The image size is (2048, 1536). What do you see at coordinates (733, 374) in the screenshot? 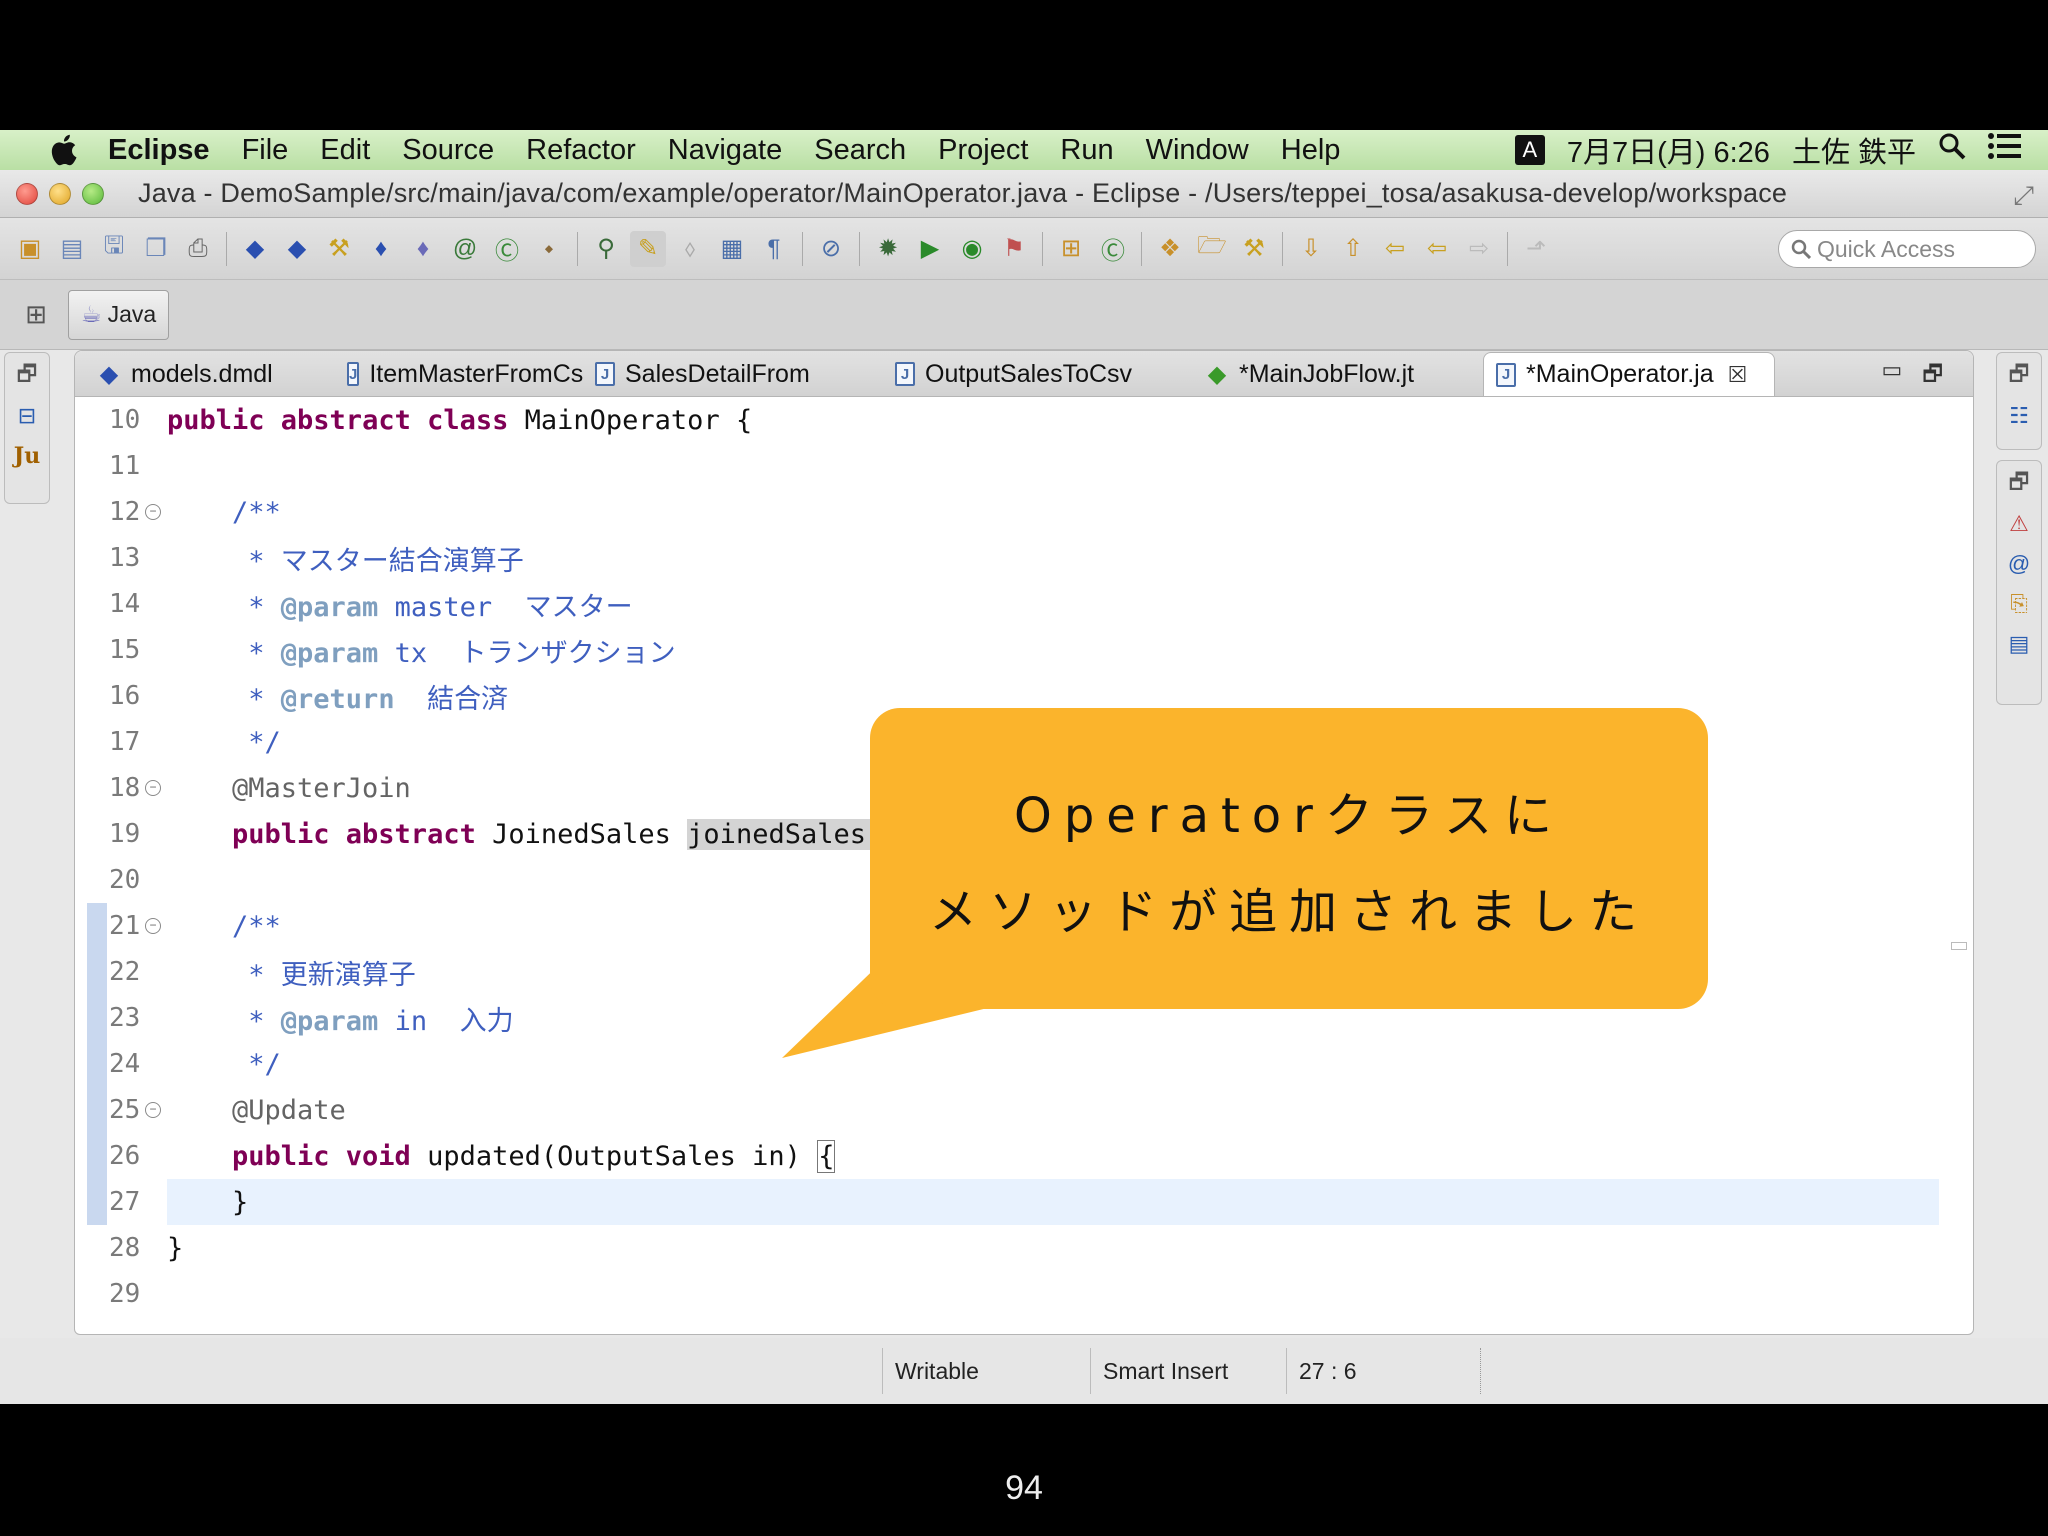
I see `tab-salesdetailfrom: J SalesDetailFrom` at bounding box center [733, 374].